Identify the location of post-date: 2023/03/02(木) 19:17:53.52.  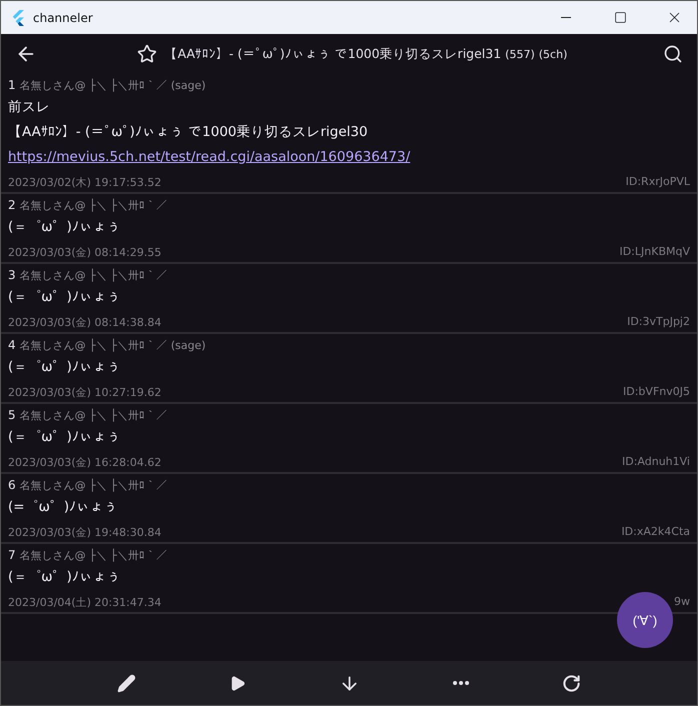
(85, 182).